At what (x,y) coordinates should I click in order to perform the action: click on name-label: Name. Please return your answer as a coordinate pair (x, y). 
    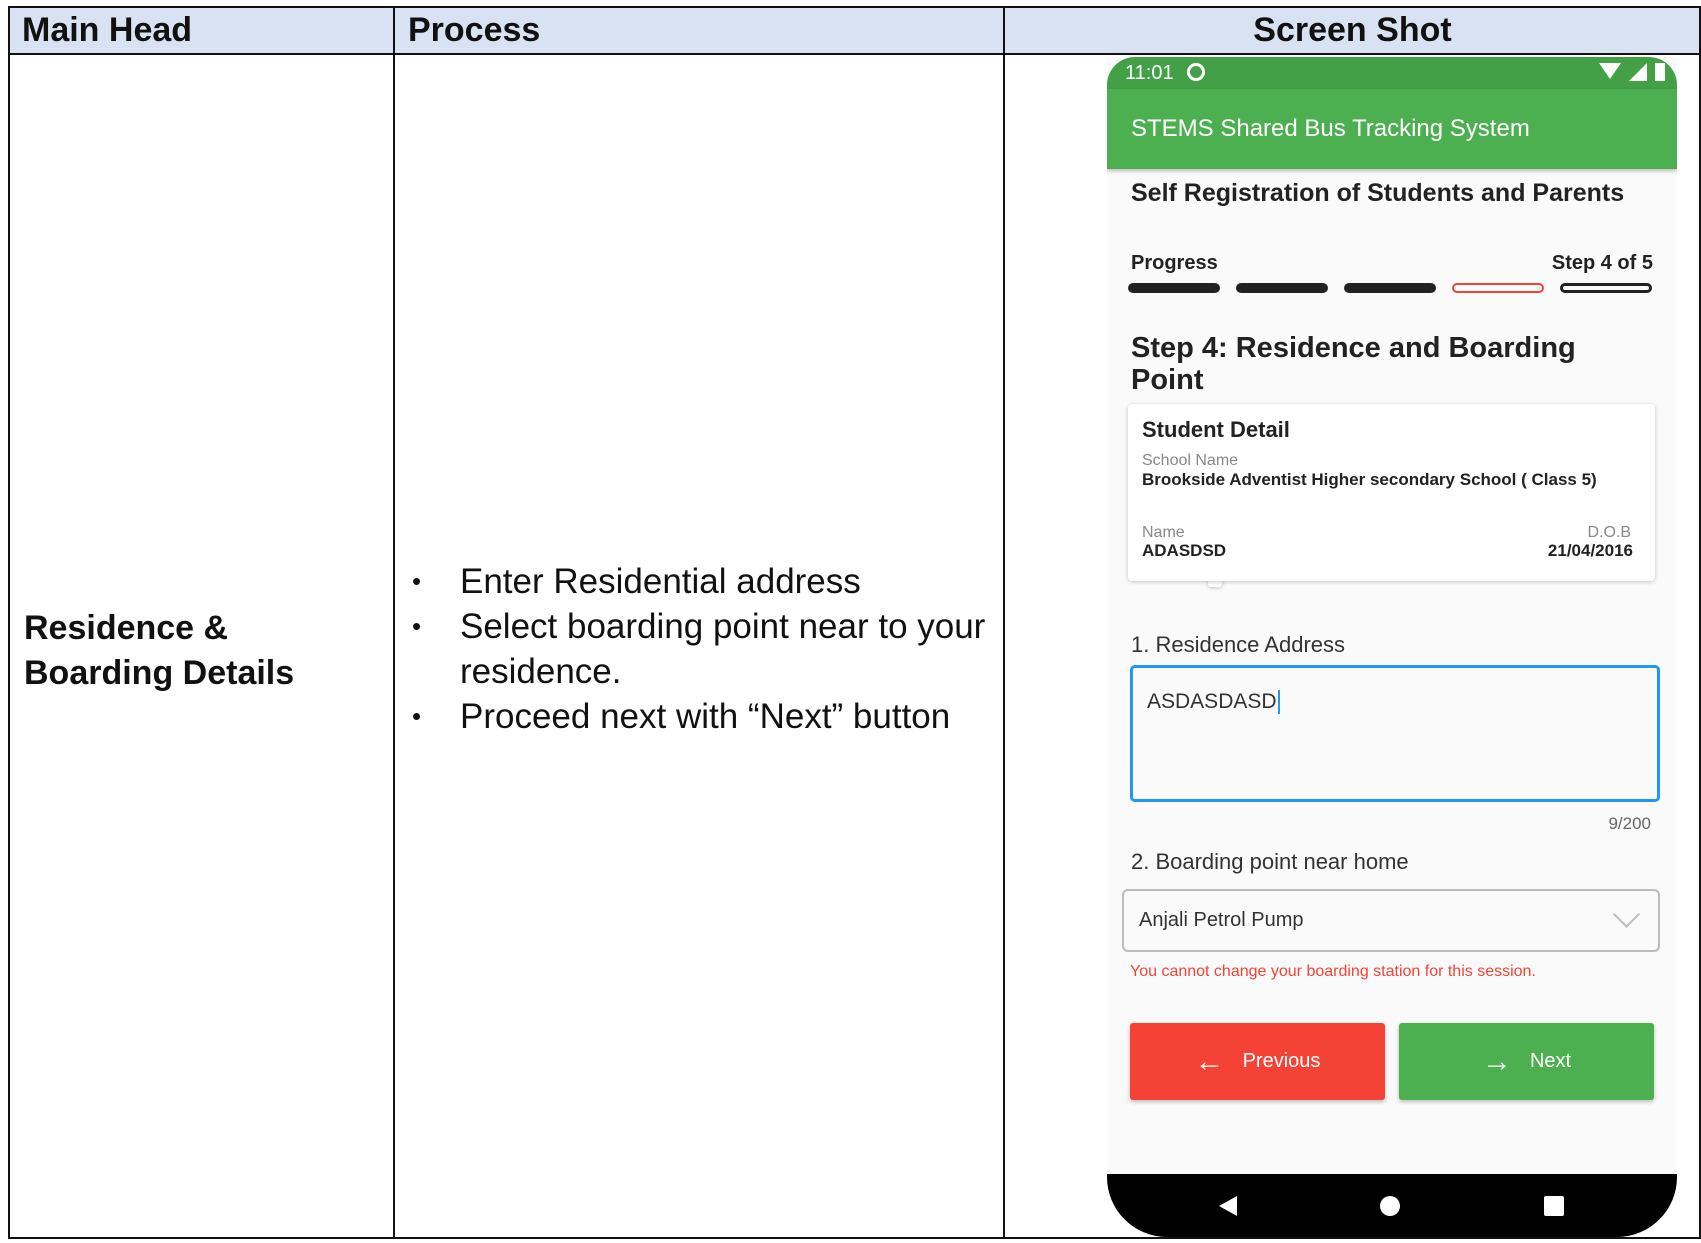
    Looking at the image, I should click on (1163, 532).